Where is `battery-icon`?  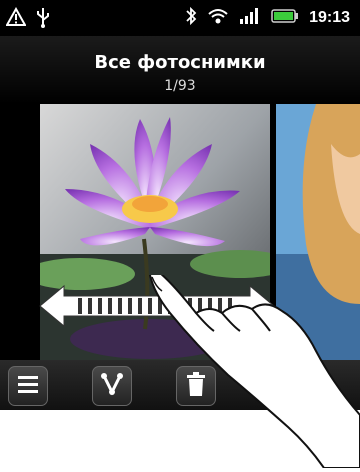 battery-icon is located at coordinates (285, 18).